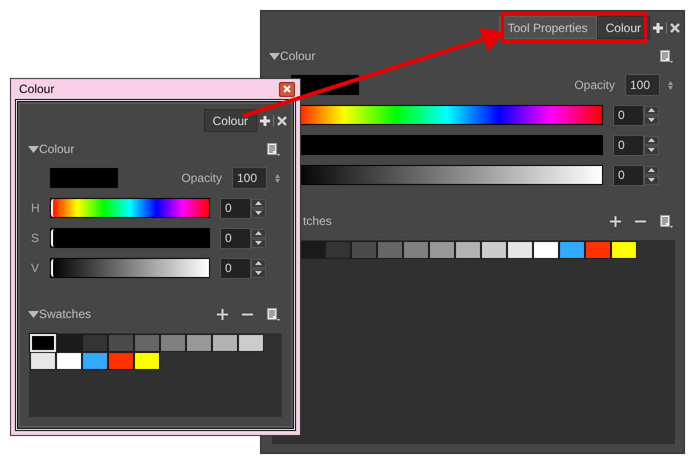 The height and width of the screenshot is (463, 691). I want to click on section-title: Swatches, so click(65, 314).